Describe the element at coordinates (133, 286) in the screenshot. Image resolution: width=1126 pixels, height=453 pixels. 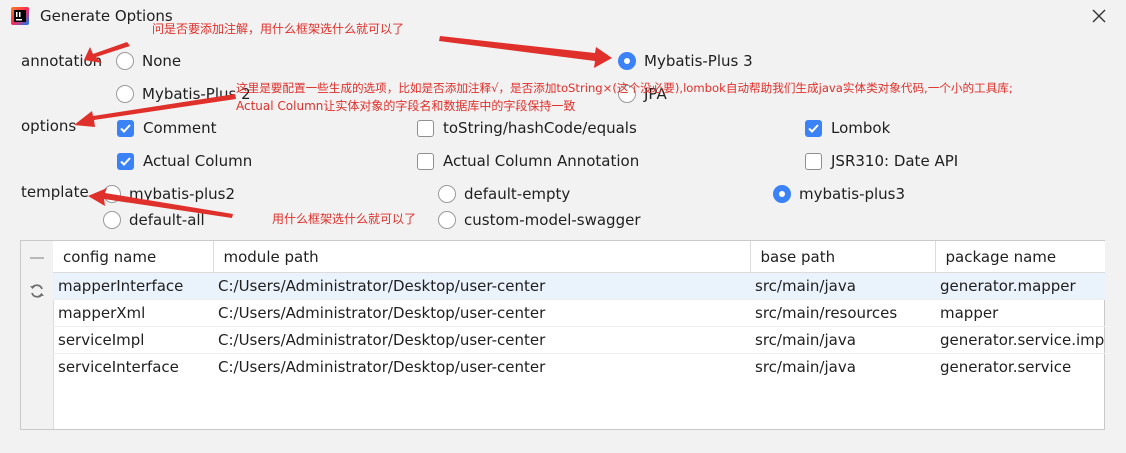
I see `table-cell: mapperInterface` at that location.